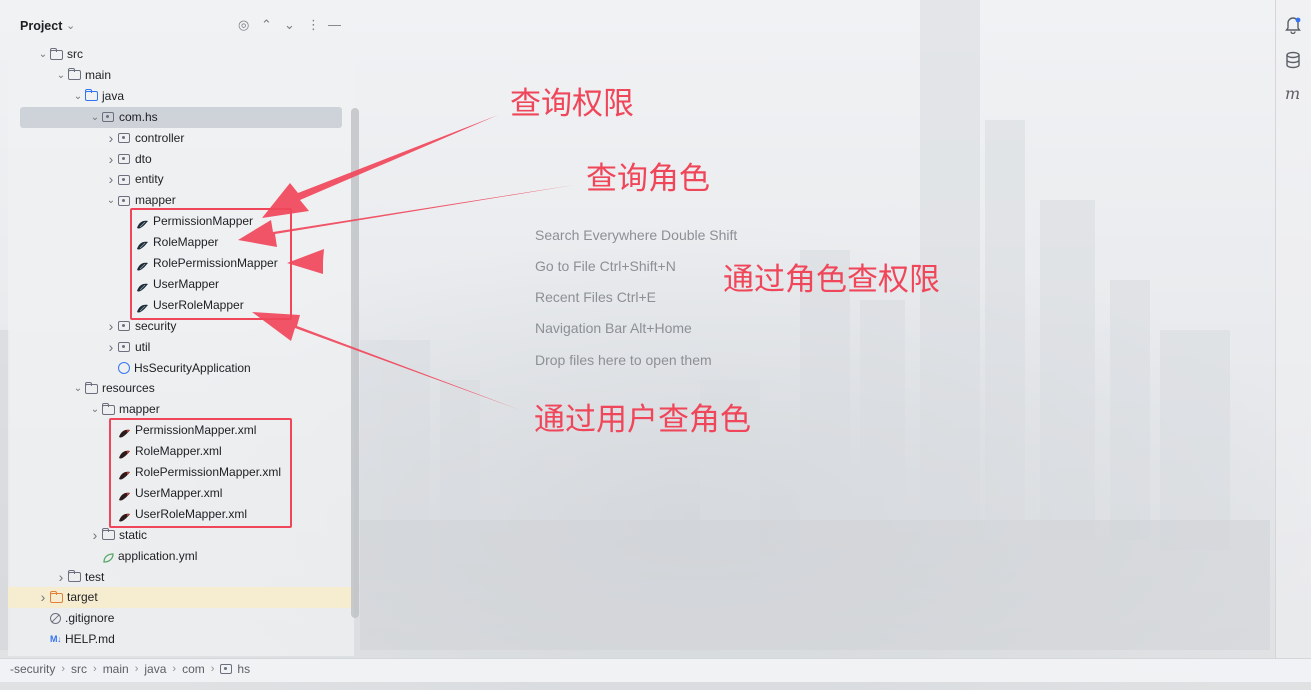 The image size is (1311, 690). I want to click on tree-item-label: src, so click(75, 54).